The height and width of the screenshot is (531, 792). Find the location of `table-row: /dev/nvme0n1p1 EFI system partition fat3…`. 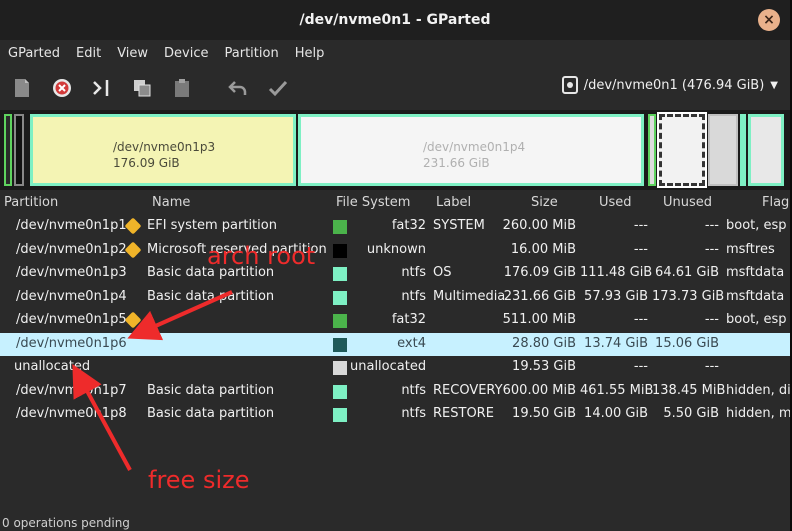

table-row: /dev/nvme0n1p1 EFI system partition fat3… is located at coordinates (395, 227).